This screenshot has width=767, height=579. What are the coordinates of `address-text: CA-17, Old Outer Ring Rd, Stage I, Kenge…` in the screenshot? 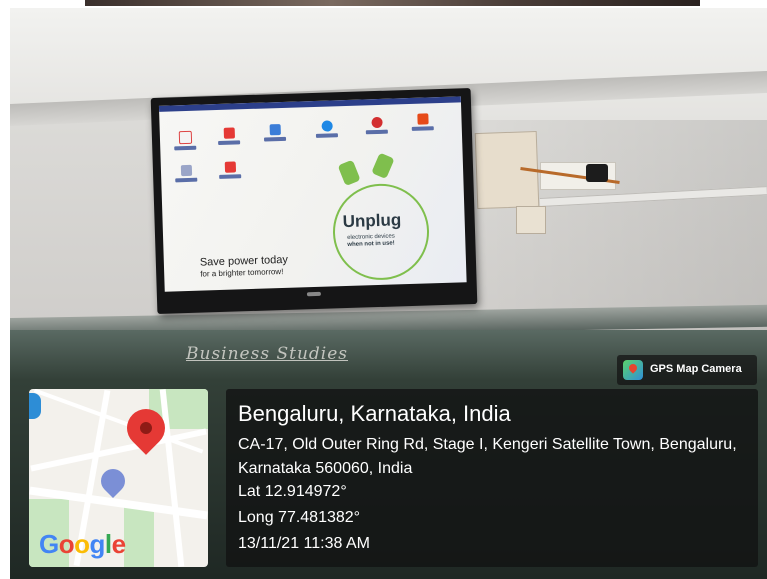 It's located at (487, 456).